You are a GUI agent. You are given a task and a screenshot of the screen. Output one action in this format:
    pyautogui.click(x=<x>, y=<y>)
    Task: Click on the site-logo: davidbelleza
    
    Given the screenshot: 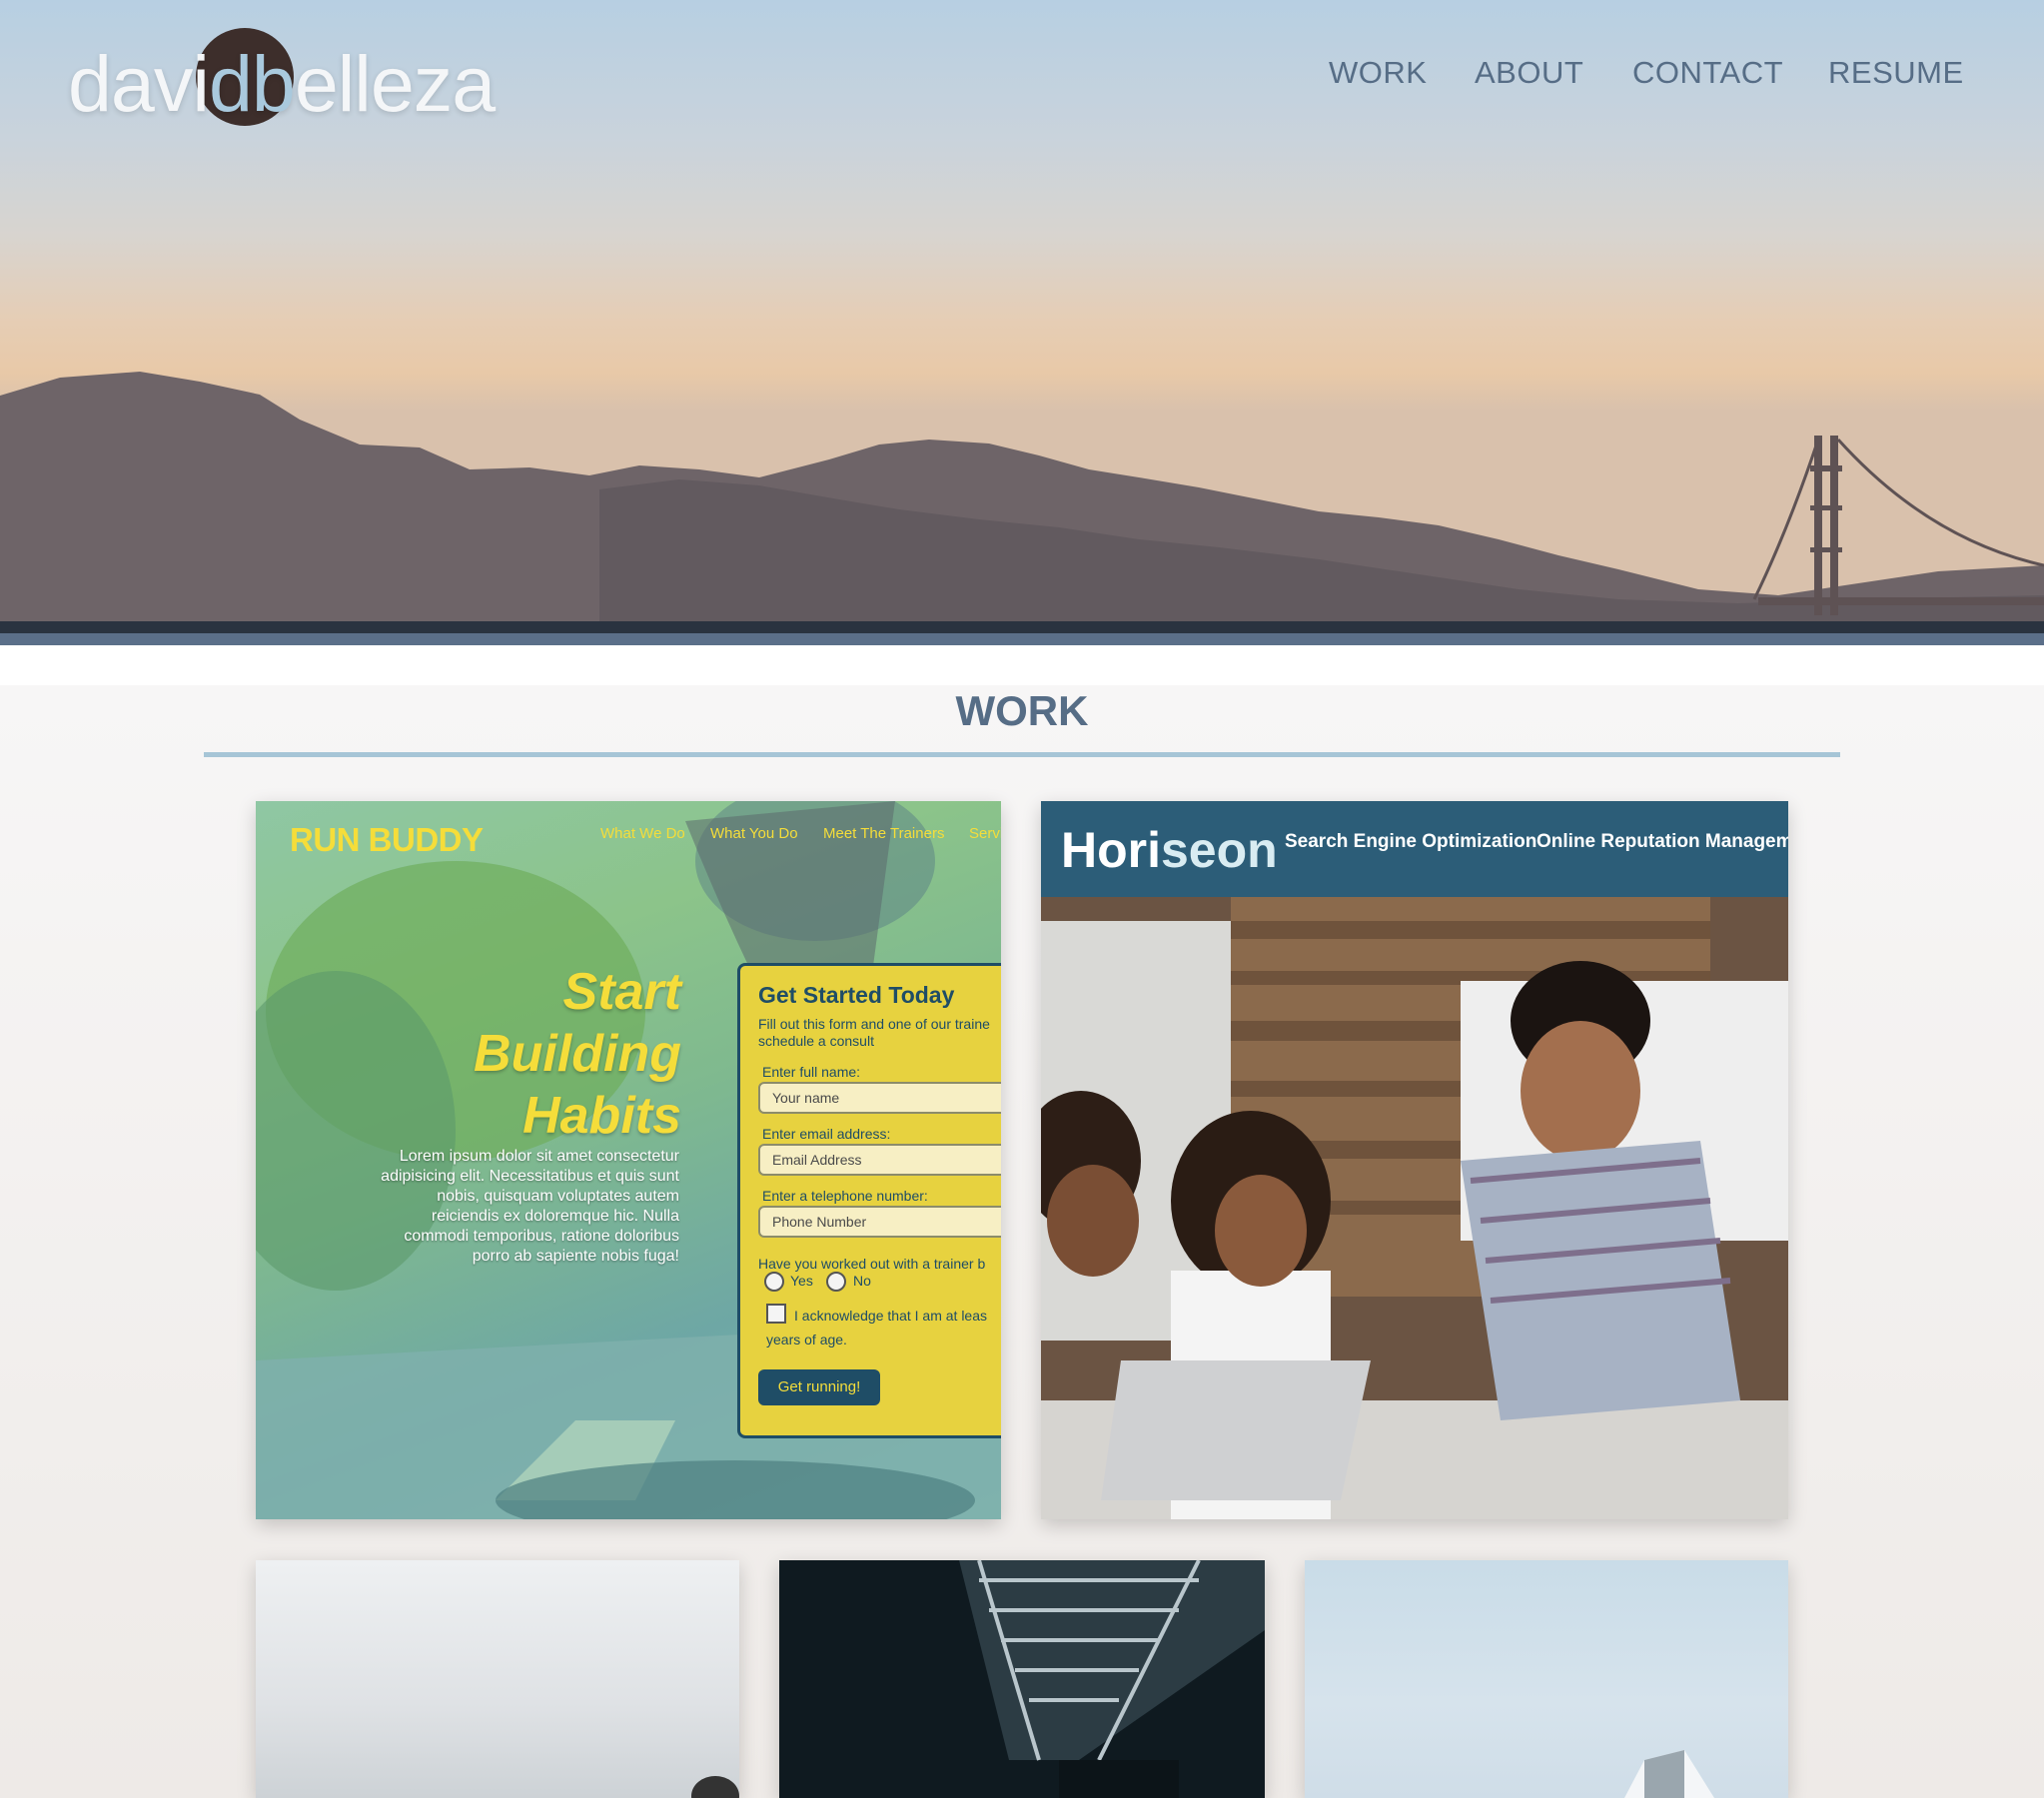 What is the action you would take?
    pyautogui.click(x=282, y=78)
    